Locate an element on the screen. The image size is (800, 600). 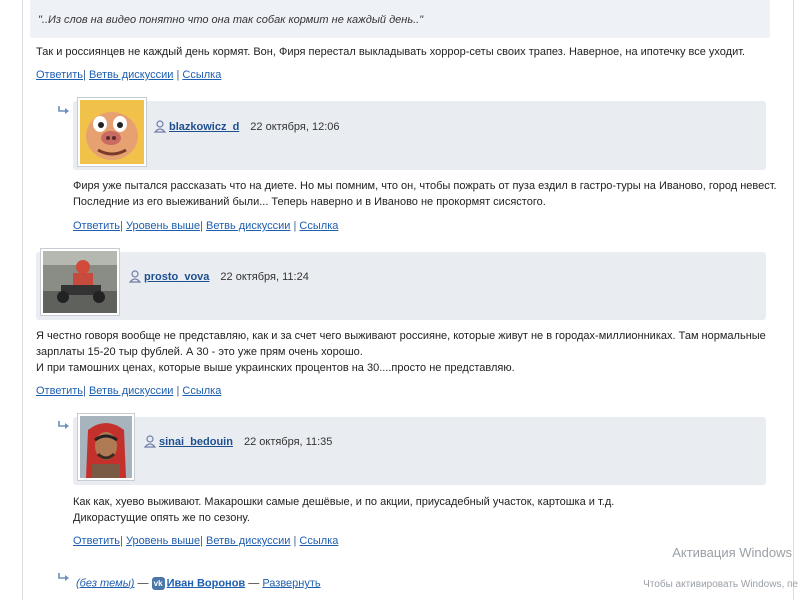
collapsed-comment: (без темы) — vk Иван Воронов — Развернуть is located at coordinates (198, 583).